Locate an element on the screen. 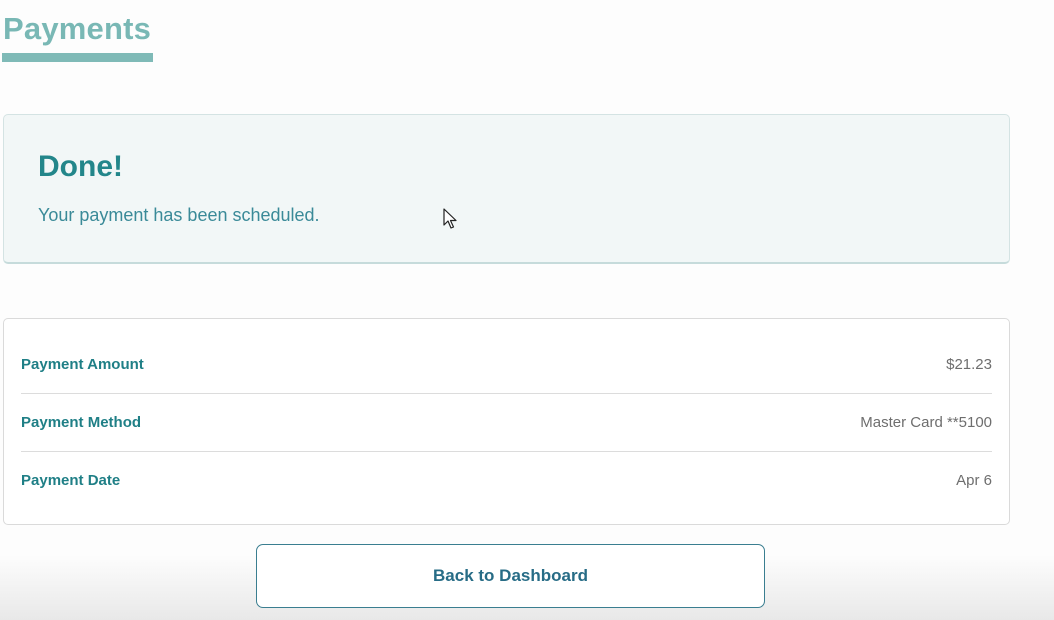  detail-row-date: Payment Date Apr 6 is located at coordinates (506, 480).